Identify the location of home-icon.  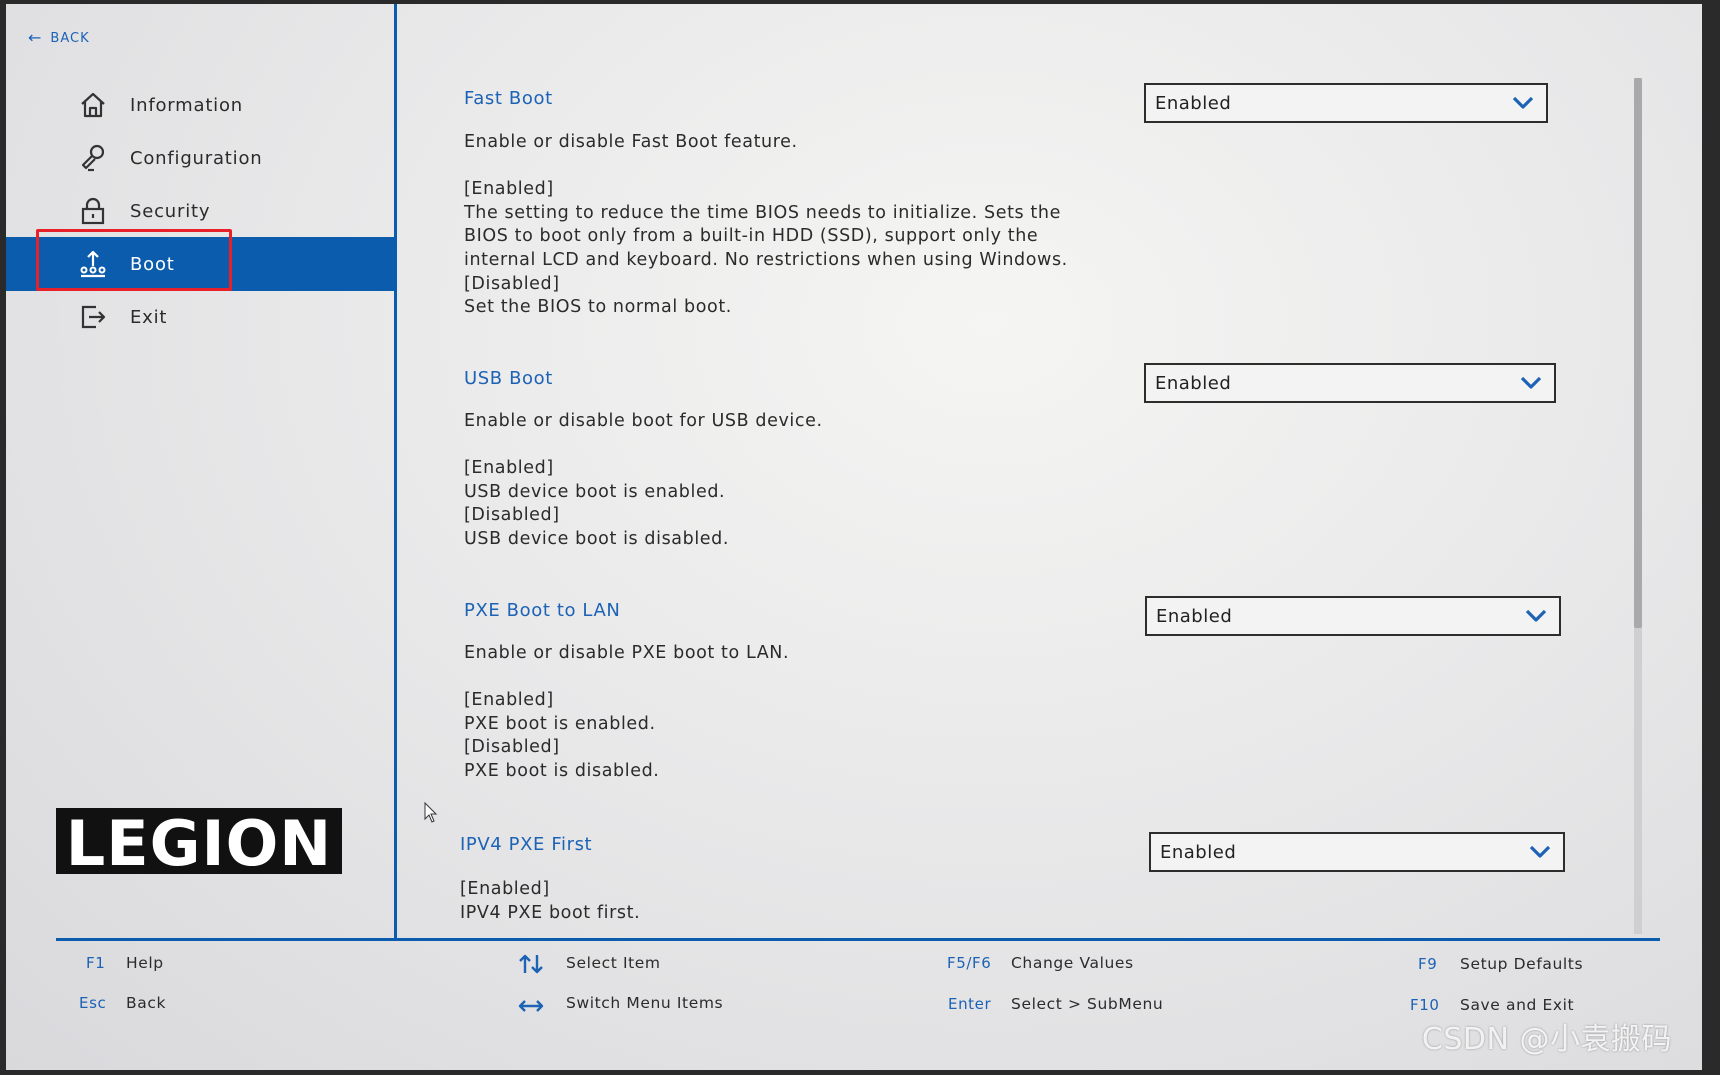
(93, 105).